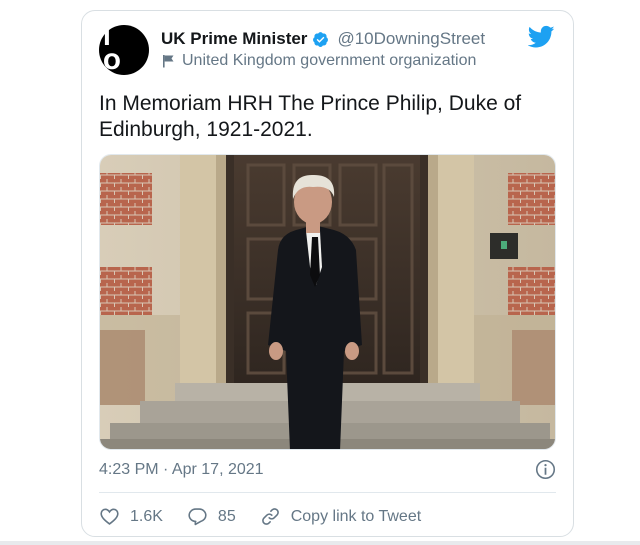  I want to click on copy-link-label: Copy link to Tweet, so click(356, 516).